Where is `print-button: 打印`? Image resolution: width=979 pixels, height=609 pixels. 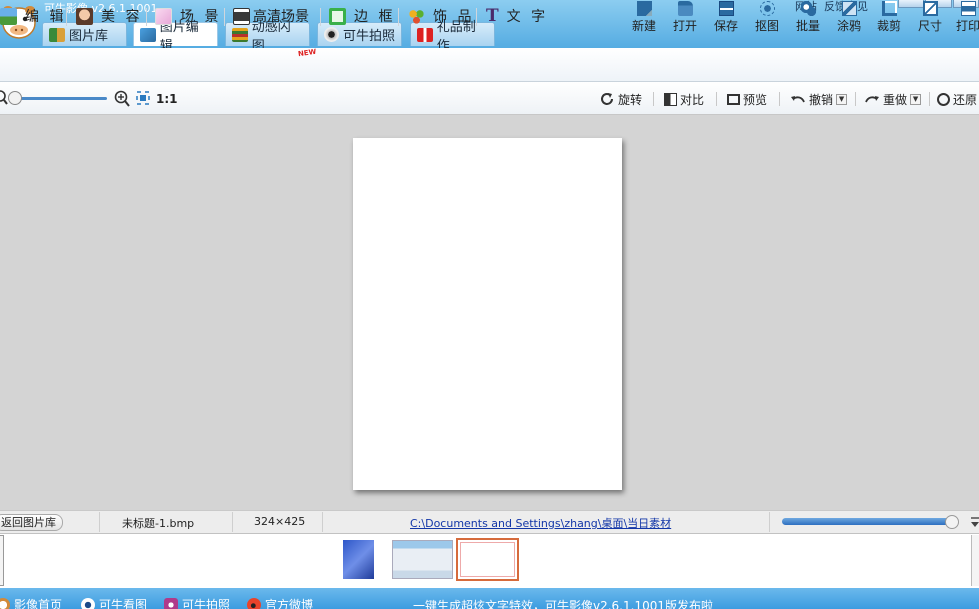 print-button: 打印 is located at coordinates (965, 17).